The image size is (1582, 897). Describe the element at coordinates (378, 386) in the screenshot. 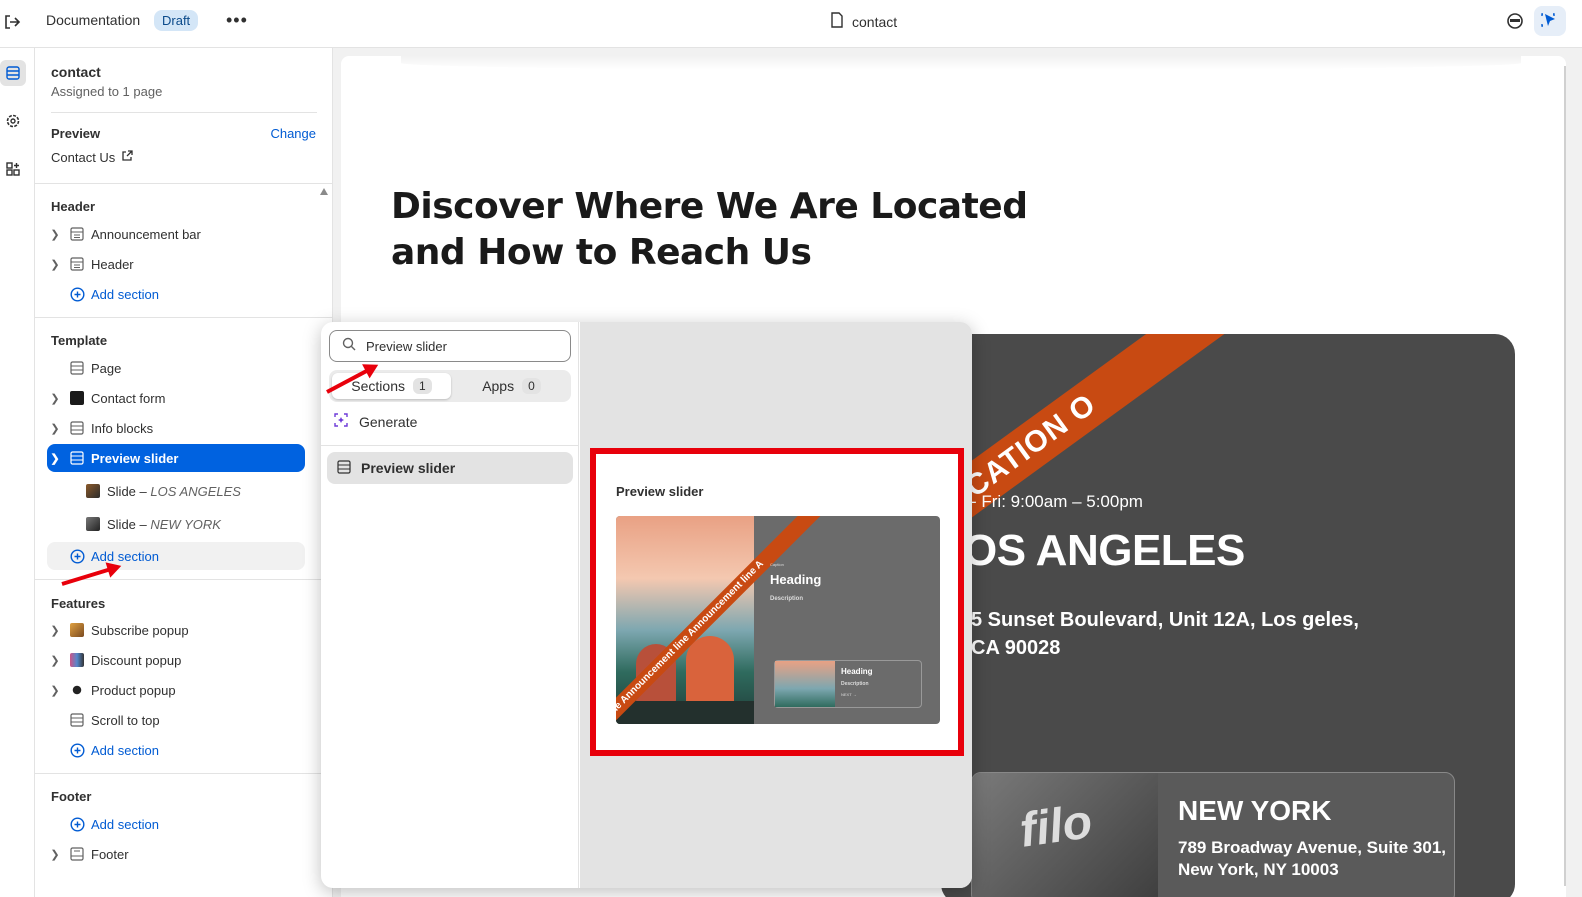

I see `tab-label: Sections` at that location.